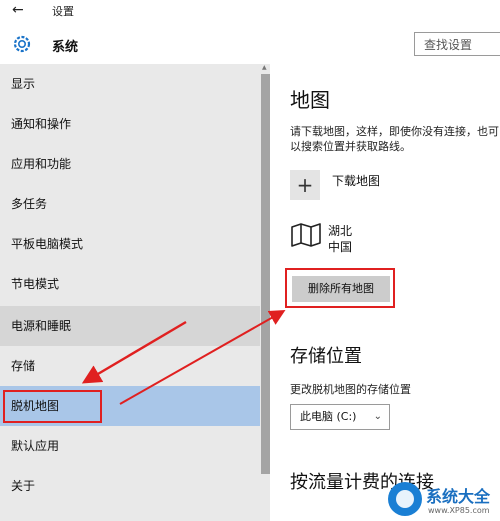 The height and width of the screenshot is (521, 500). I want to click on map-region-name: 湖北, so click(340, 230).